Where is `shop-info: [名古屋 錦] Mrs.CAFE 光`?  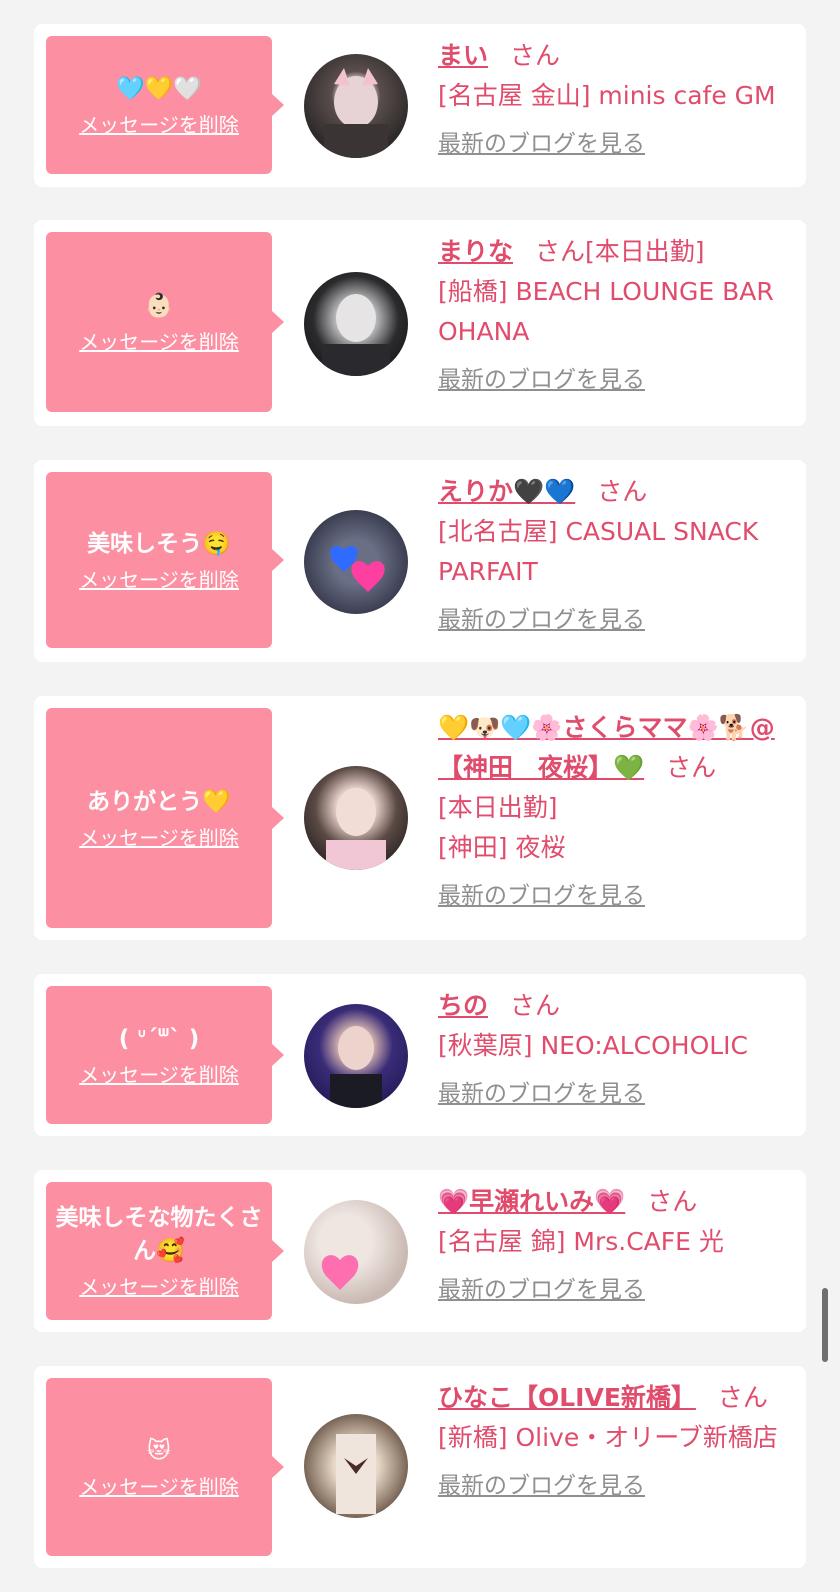
shop-info: [名古屋 錦] Mrs.CAFE 光 is located at coordinates (581, 1241).